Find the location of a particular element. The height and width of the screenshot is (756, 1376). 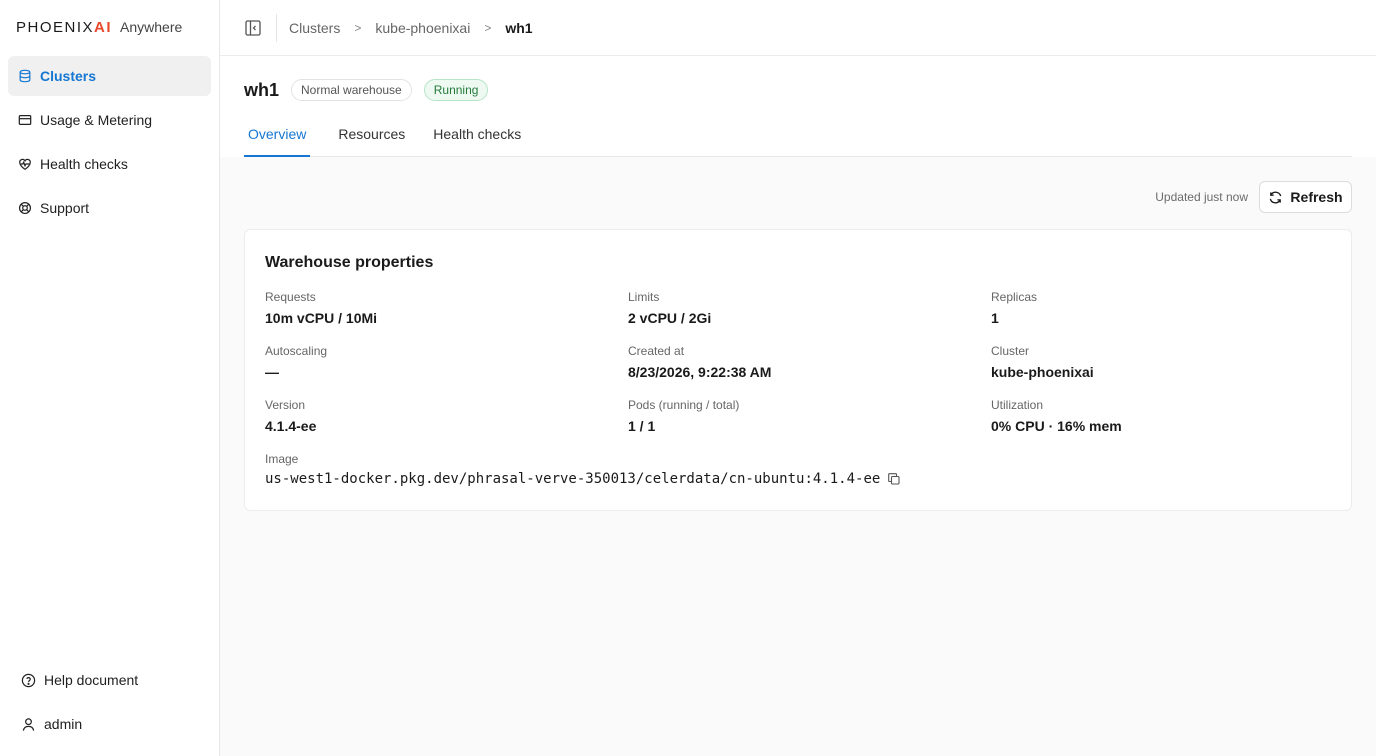

refresh-button: Refresh is located at coordinates (1305, 197).